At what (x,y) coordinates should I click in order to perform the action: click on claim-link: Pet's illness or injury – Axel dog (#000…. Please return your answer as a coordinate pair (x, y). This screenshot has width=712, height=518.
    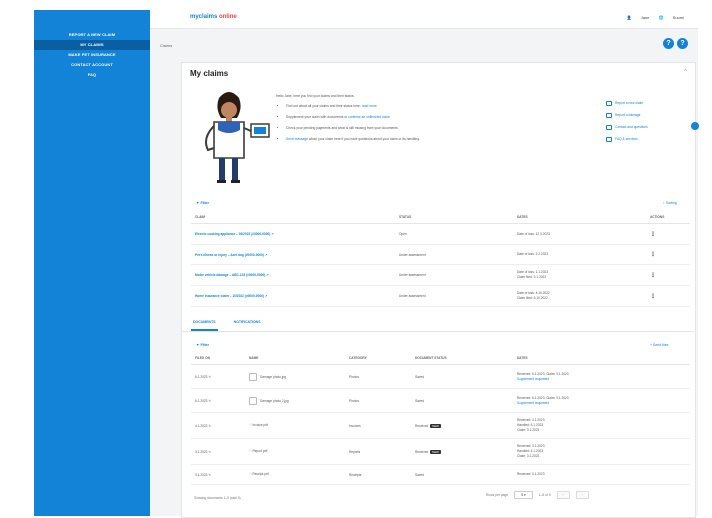
    Looking at the image, I should click on (293, 254).